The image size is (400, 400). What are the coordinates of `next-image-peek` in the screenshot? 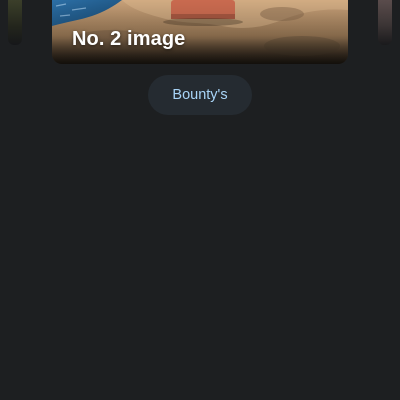 It's located at (385, 22).